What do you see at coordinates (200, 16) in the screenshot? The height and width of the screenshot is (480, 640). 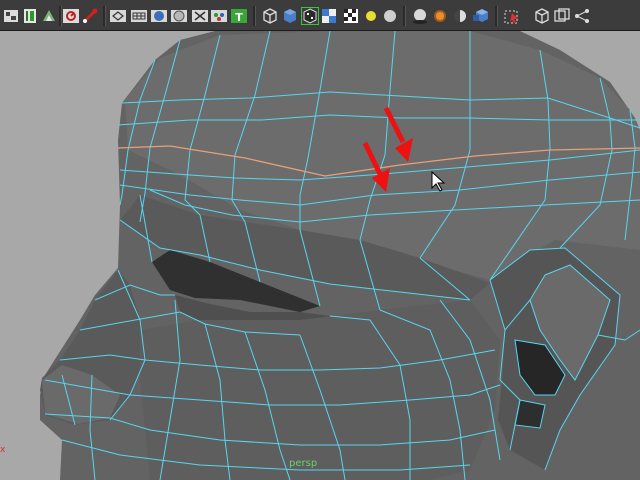 I see `xray-icon` at bounding box center [200, 16].